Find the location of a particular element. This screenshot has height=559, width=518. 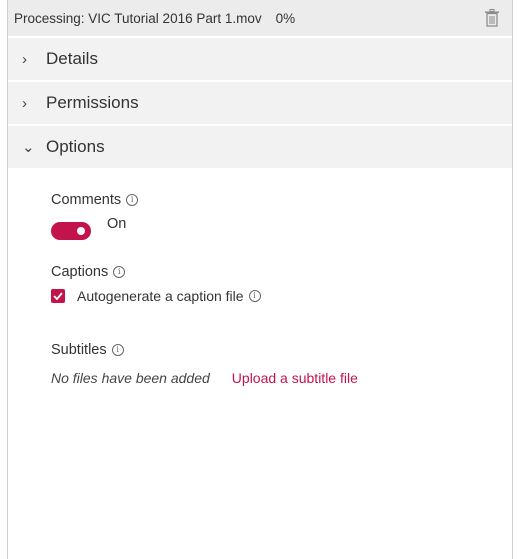

autogenerate-caption-row: Autogenerate a caption file i is located at coordinates (281, 296).